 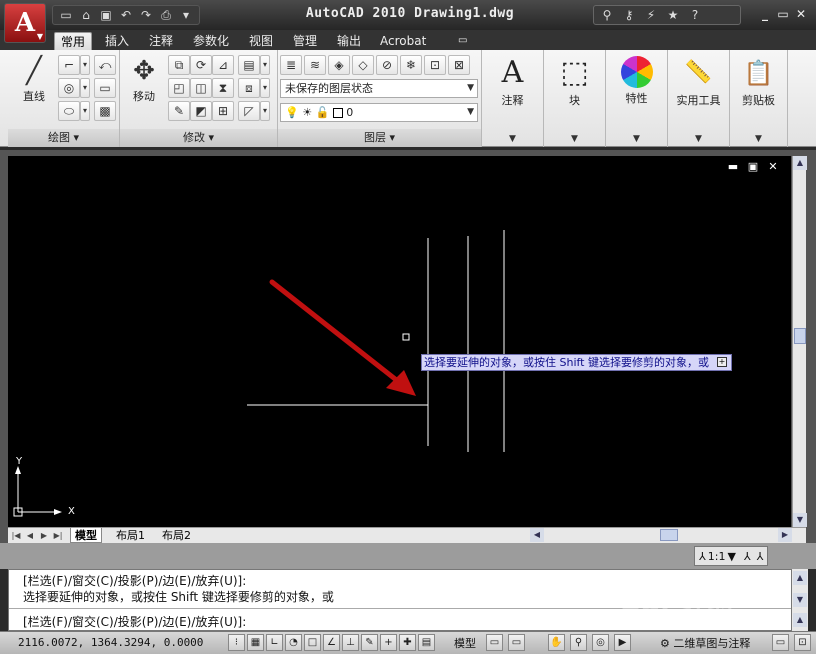 I want to click on layer-off-icon: ⊘, so click(x=387, y=65).